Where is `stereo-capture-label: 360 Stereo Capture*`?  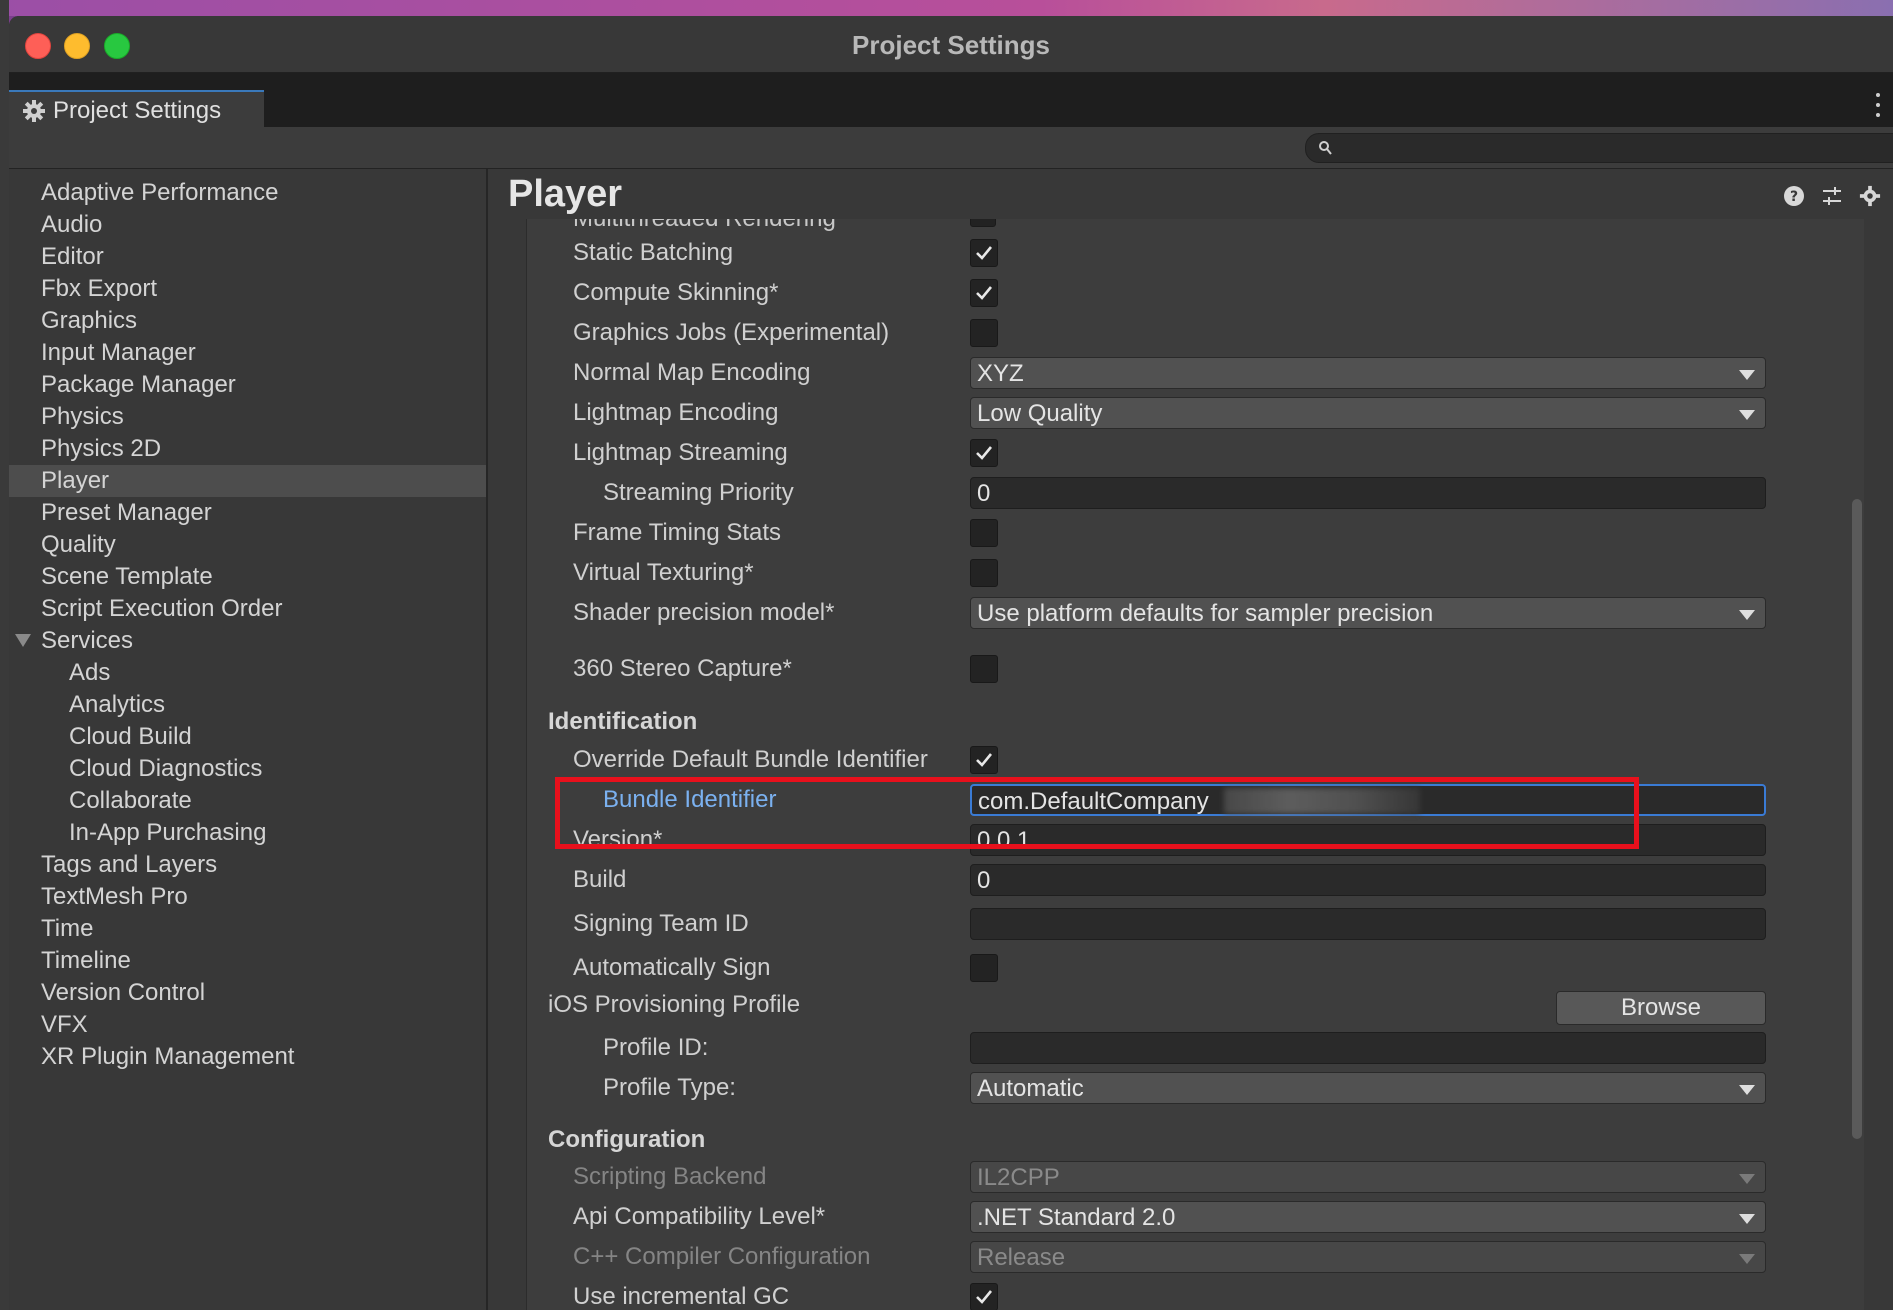 stereo-capture-label: 360 Stereo Capture* is located at coordinates (682, 668).